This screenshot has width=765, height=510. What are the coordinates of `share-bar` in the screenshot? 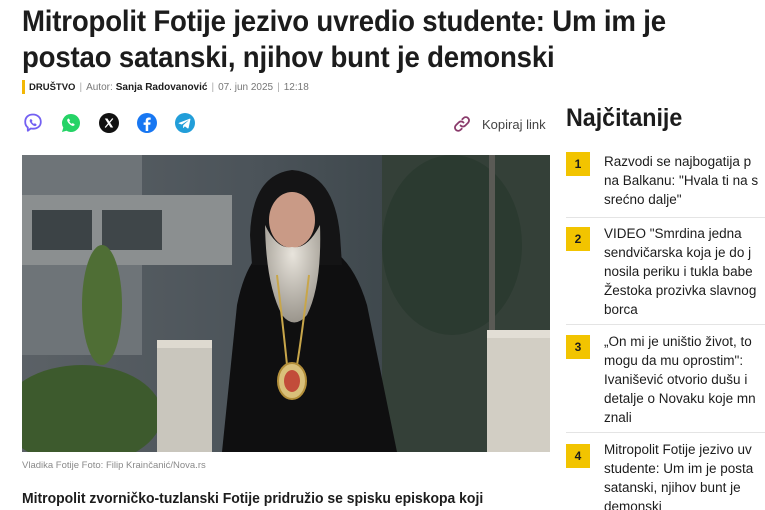 It's located at (117, 123).